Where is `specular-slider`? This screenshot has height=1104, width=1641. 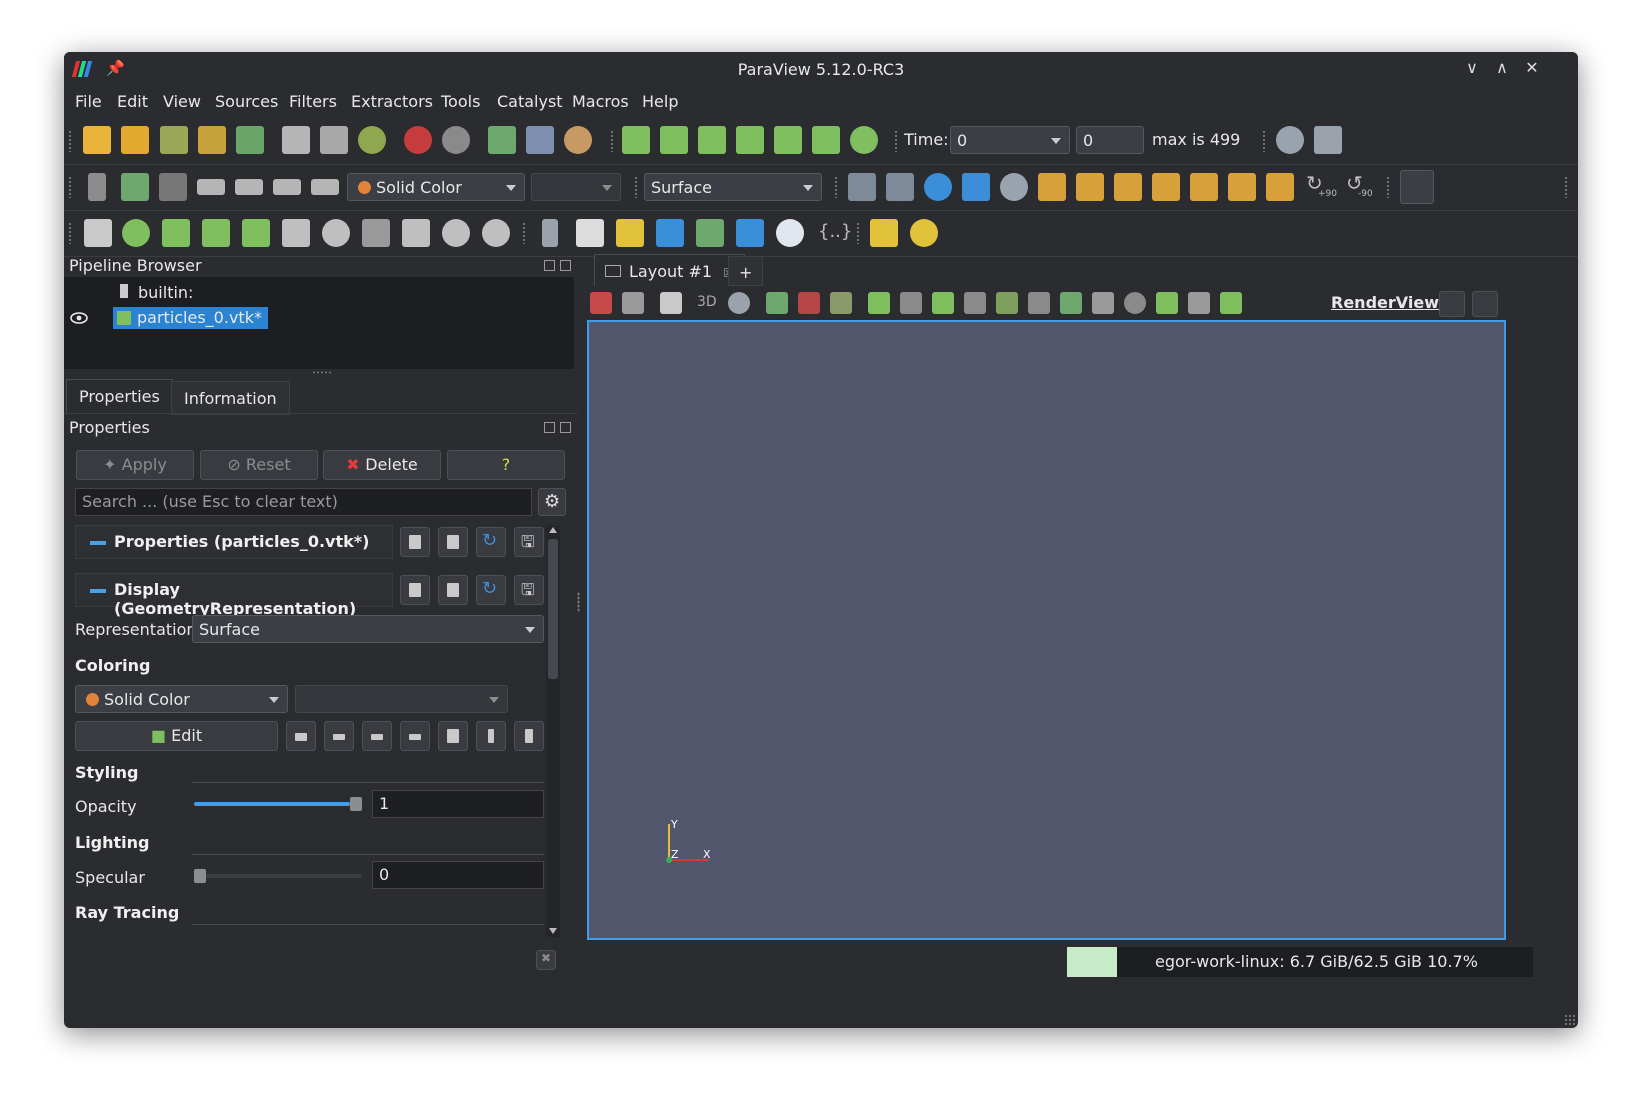 specular-slider is located at coordinates (278, 876).